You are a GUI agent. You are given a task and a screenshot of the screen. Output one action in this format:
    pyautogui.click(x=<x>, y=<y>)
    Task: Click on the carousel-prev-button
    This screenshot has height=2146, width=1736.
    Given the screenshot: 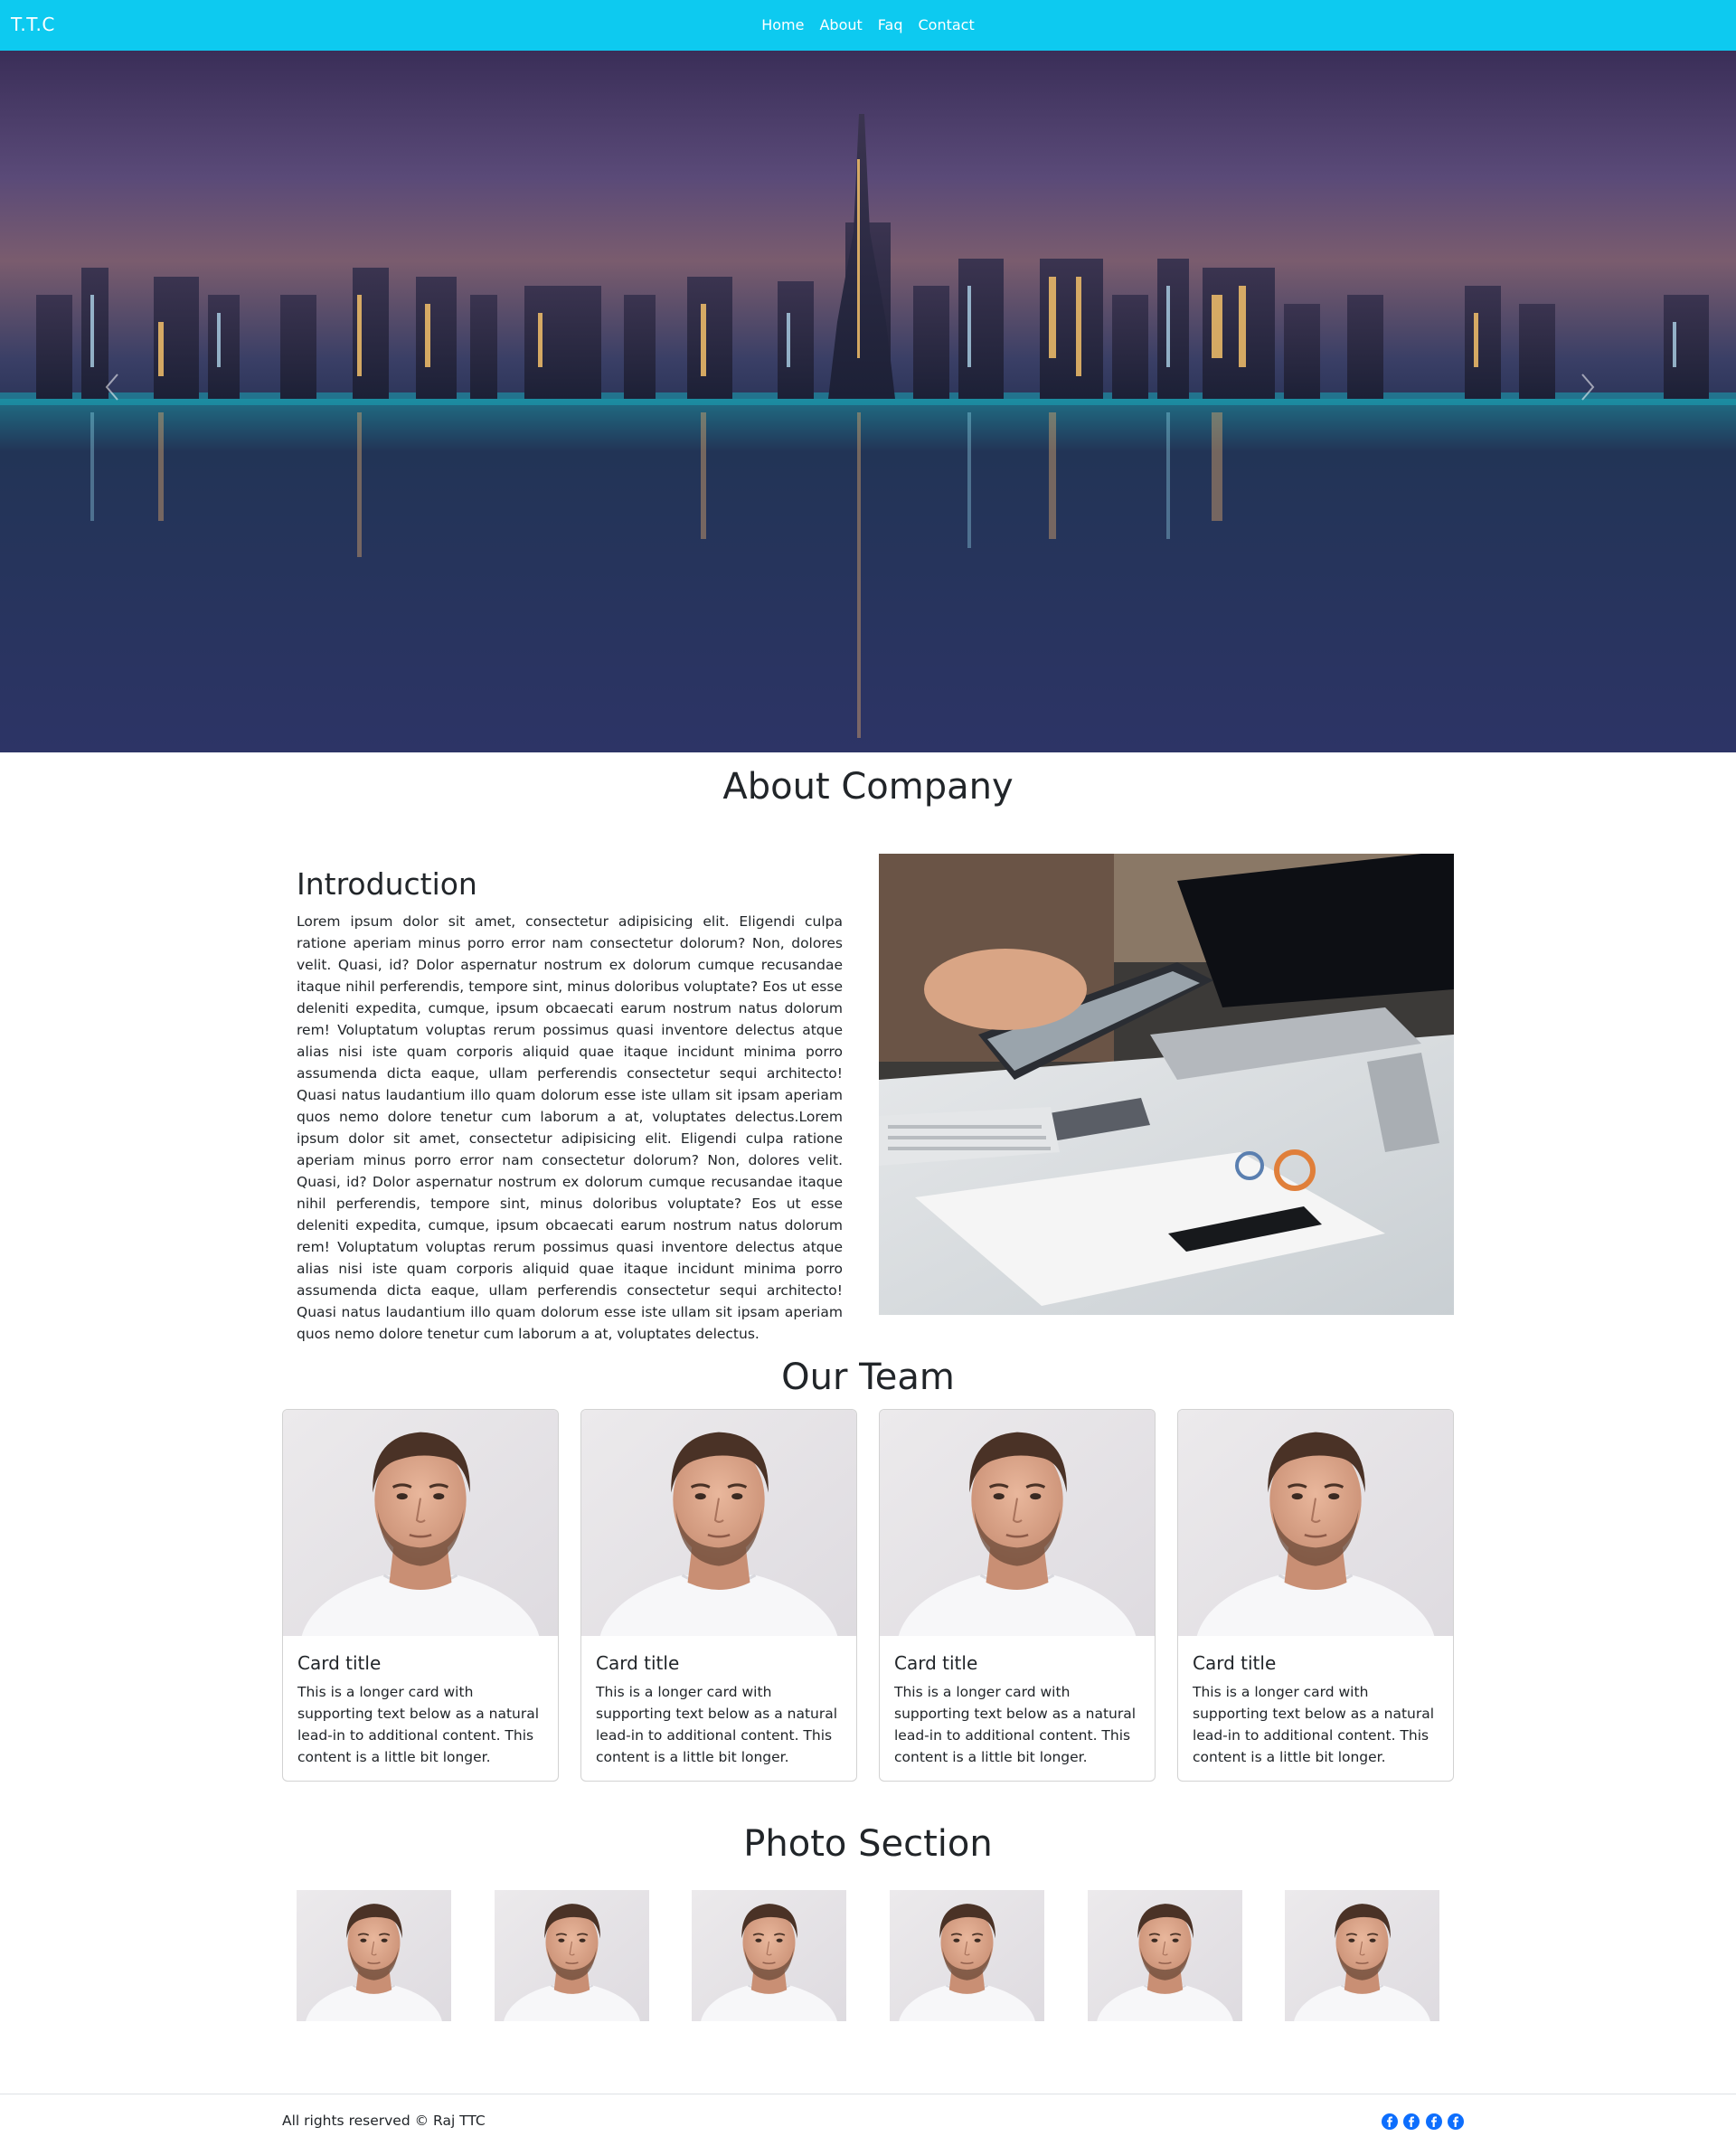 What is the action you would take?
    pyautogui.click(x=130, y=400)
    